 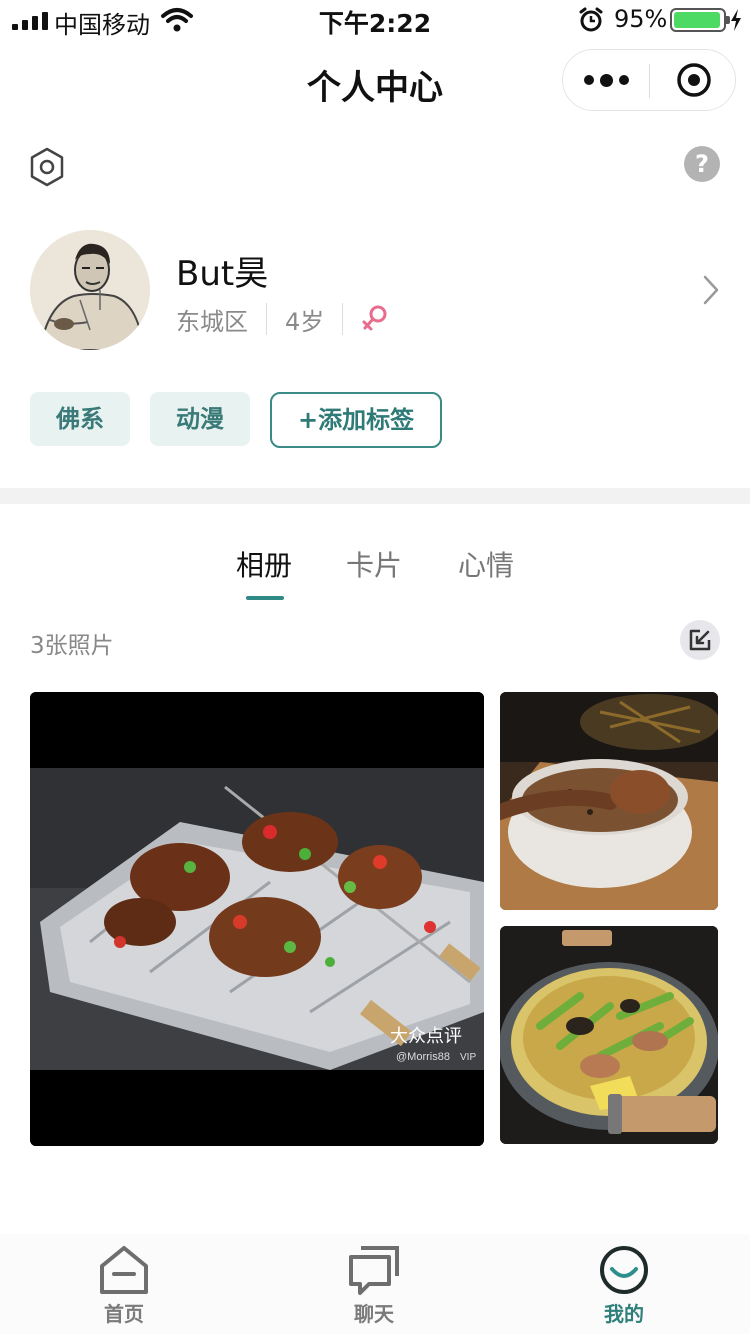 What do you see at coordinates (124, 1314) in the screenshot?
I see `tab-bar-label: 首页` at bounding box center [124, 1314].